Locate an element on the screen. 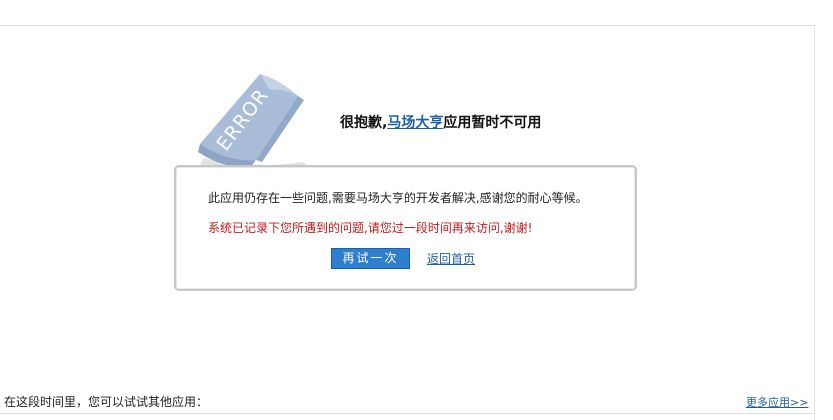 The height and width of the screenshot is (420, 833). footer-hint: 在这段时间里，您可以试试其他应用： is located at coordinates (106, 402).